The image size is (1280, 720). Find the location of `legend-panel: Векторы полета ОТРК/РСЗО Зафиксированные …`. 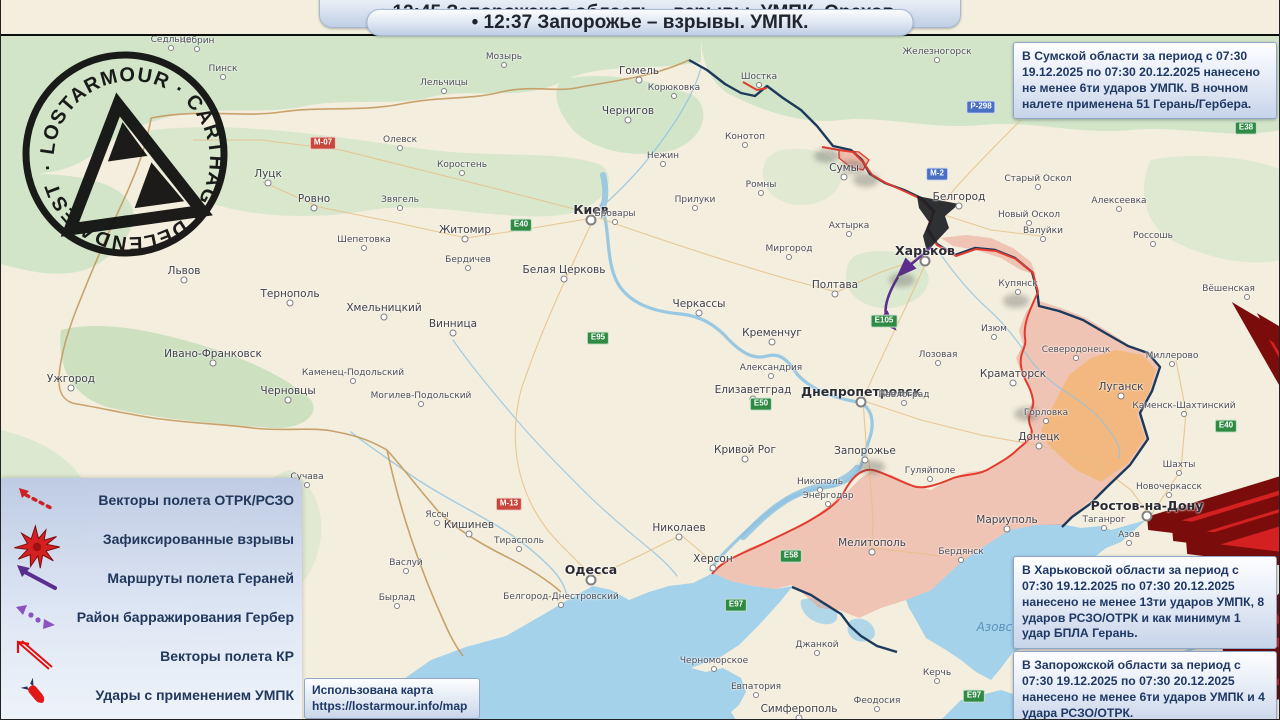

legend-panel: Векторы полета ОТРК/РСЗО Зафиксированные … is located at coordinates (151, 598).